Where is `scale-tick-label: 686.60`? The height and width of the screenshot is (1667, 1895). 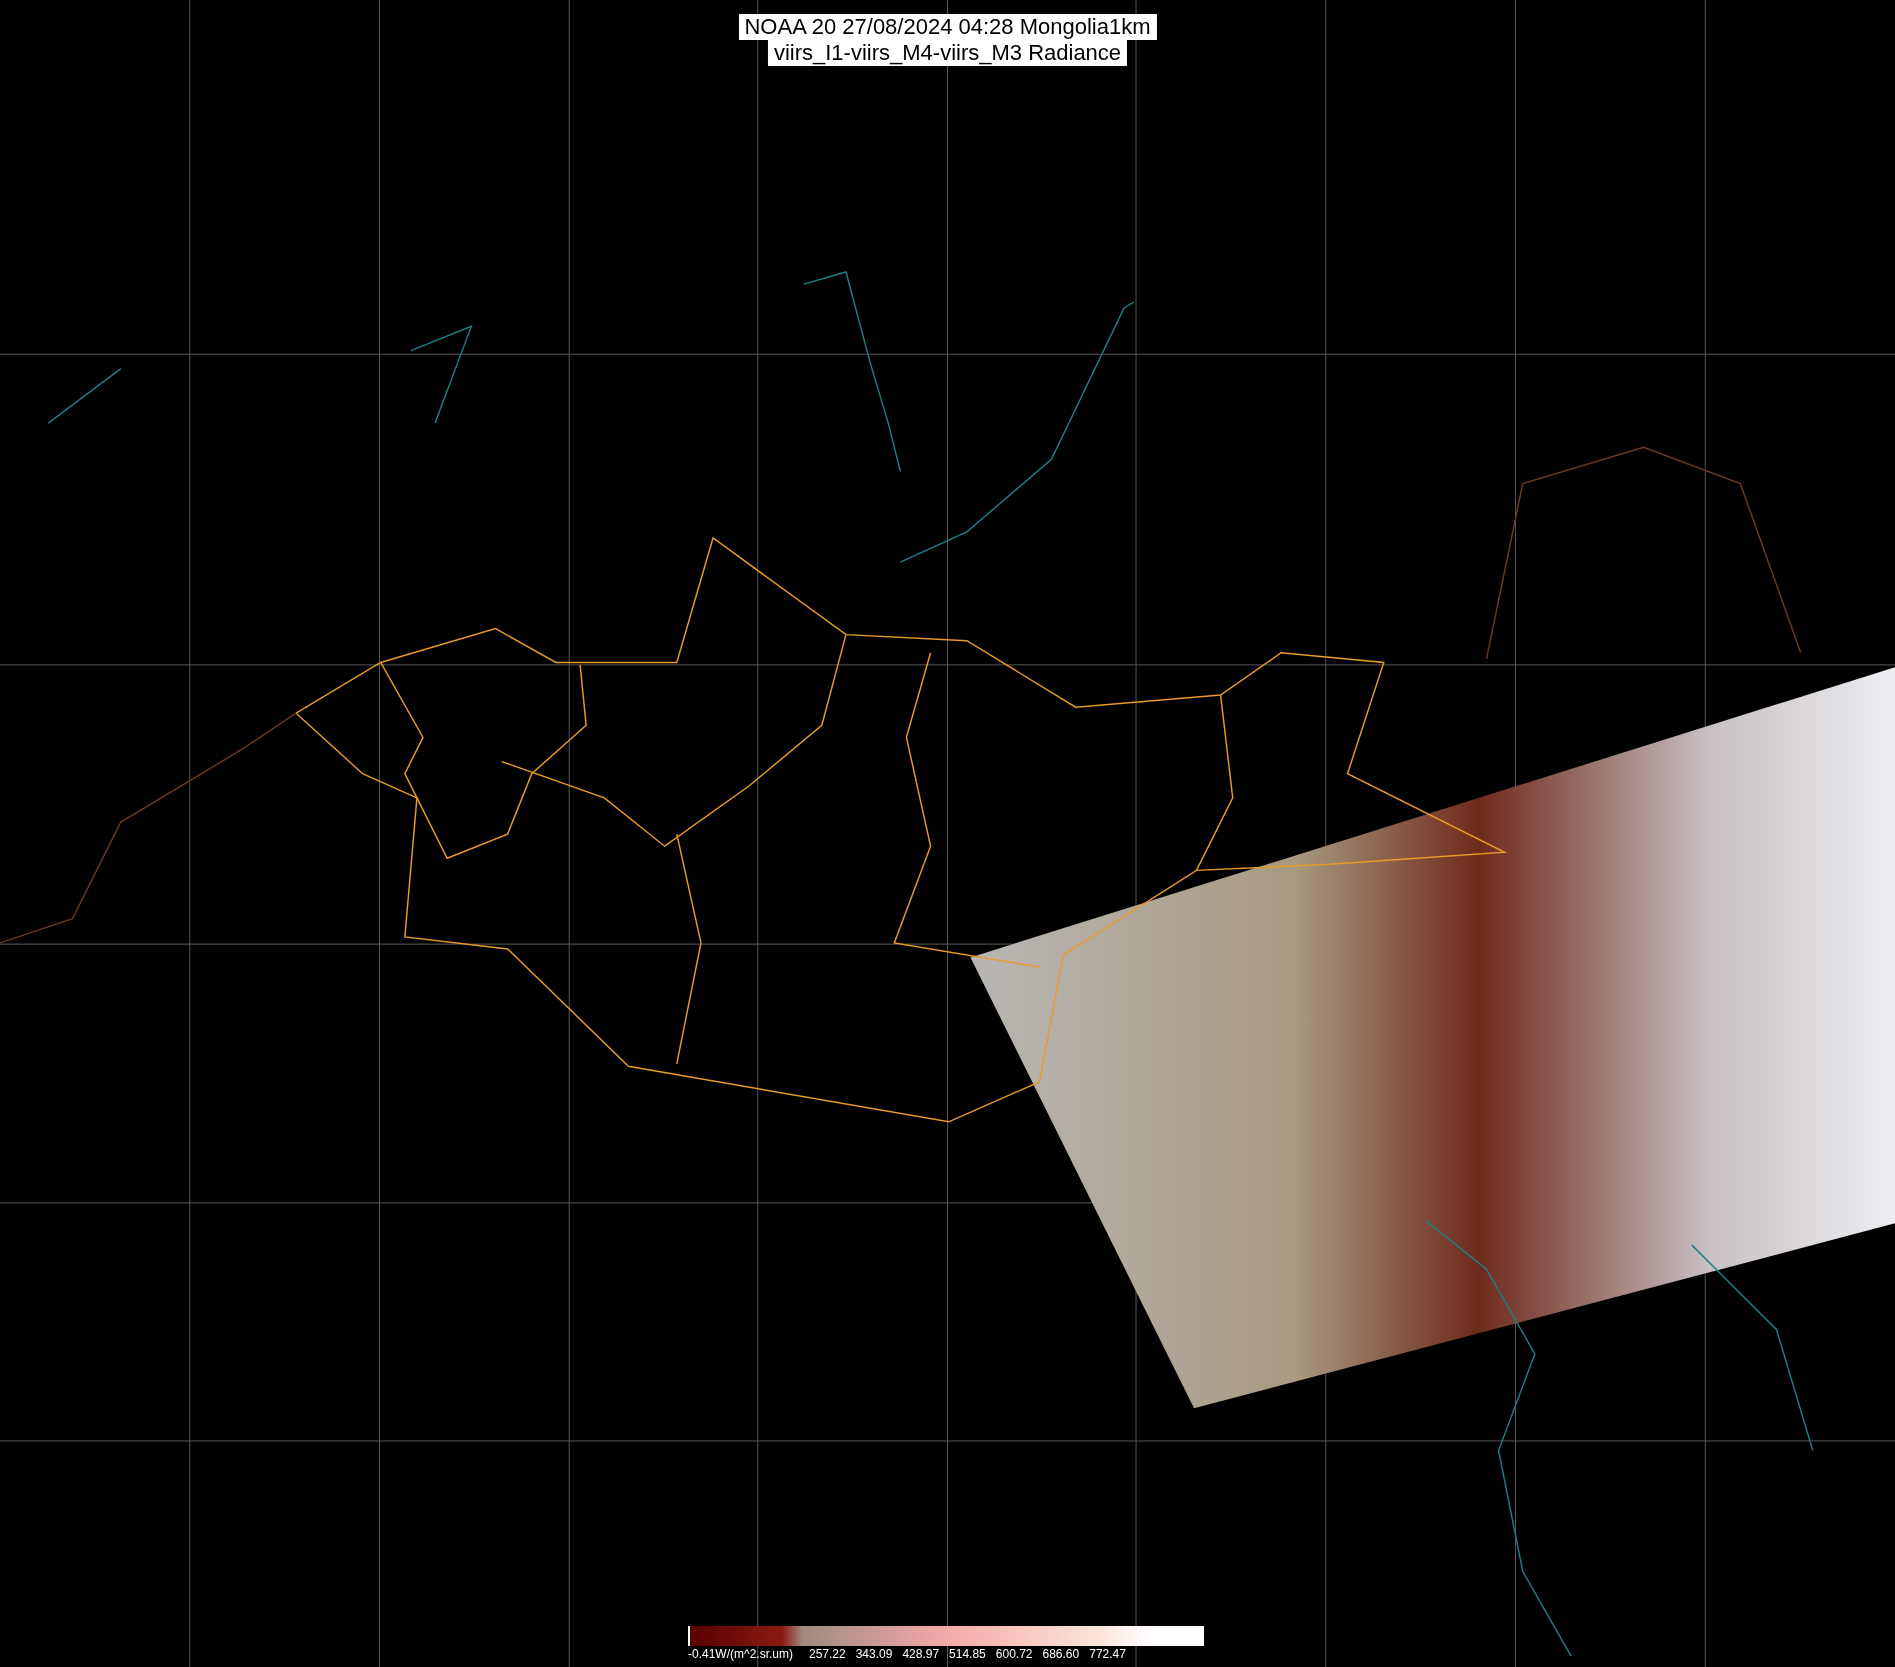
scale-tick-label: 686.60 is located at coordinates (1061, 1654).